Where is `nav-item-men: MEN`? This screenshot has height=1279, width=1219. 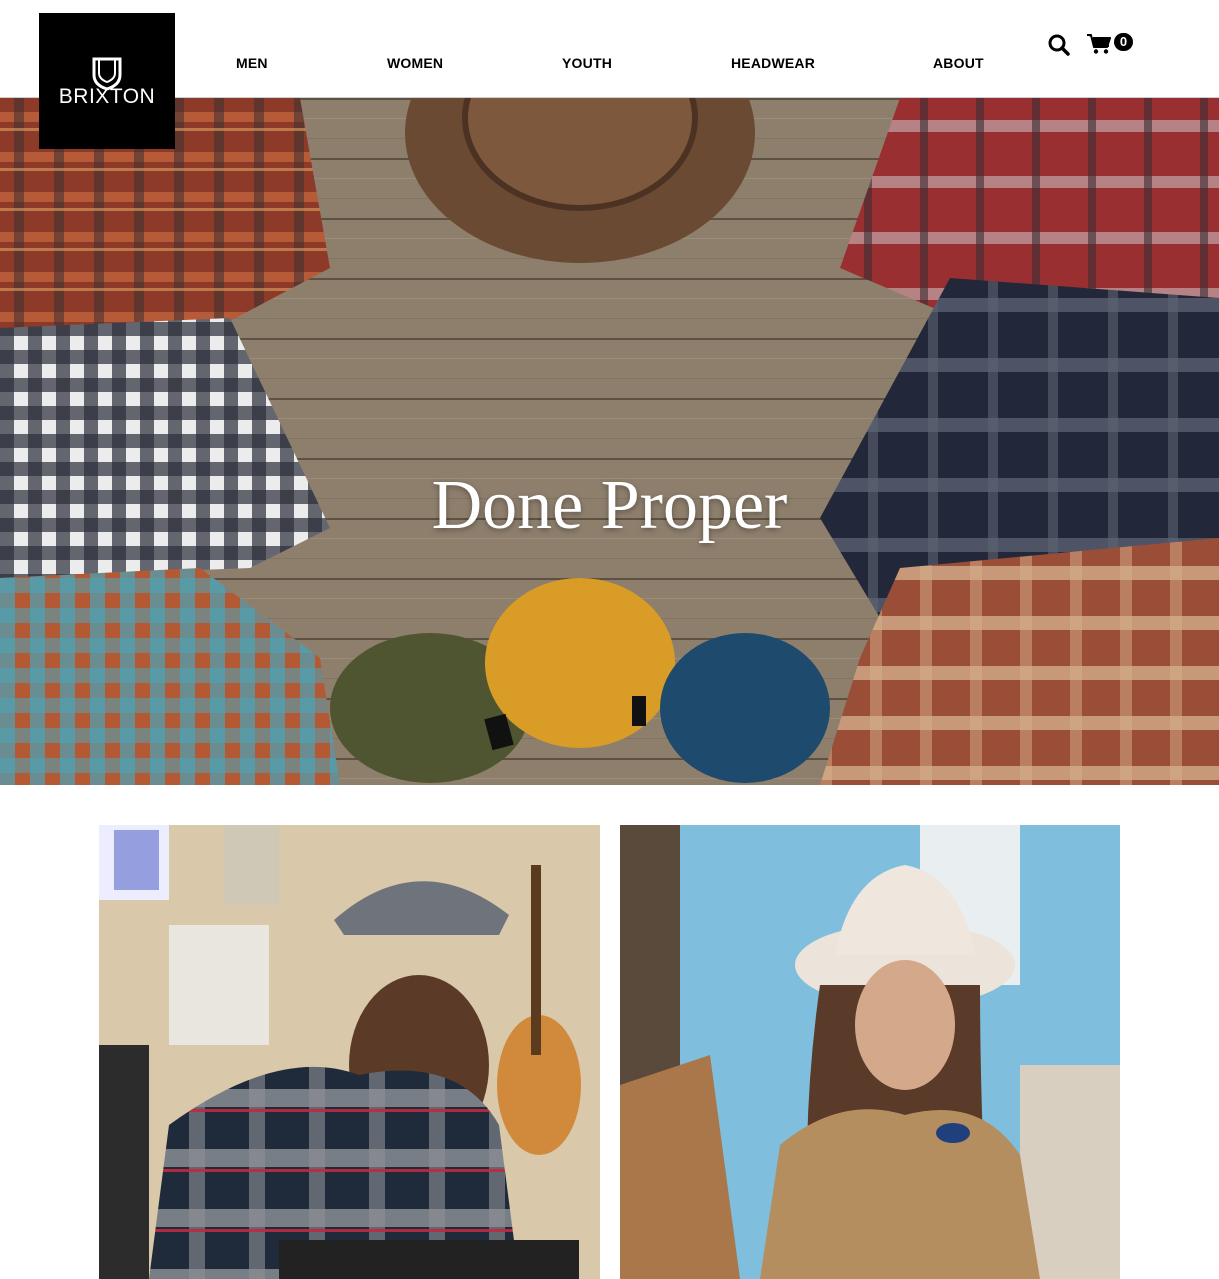 nav-item-men: MEN is located at coordinates (252, 63).